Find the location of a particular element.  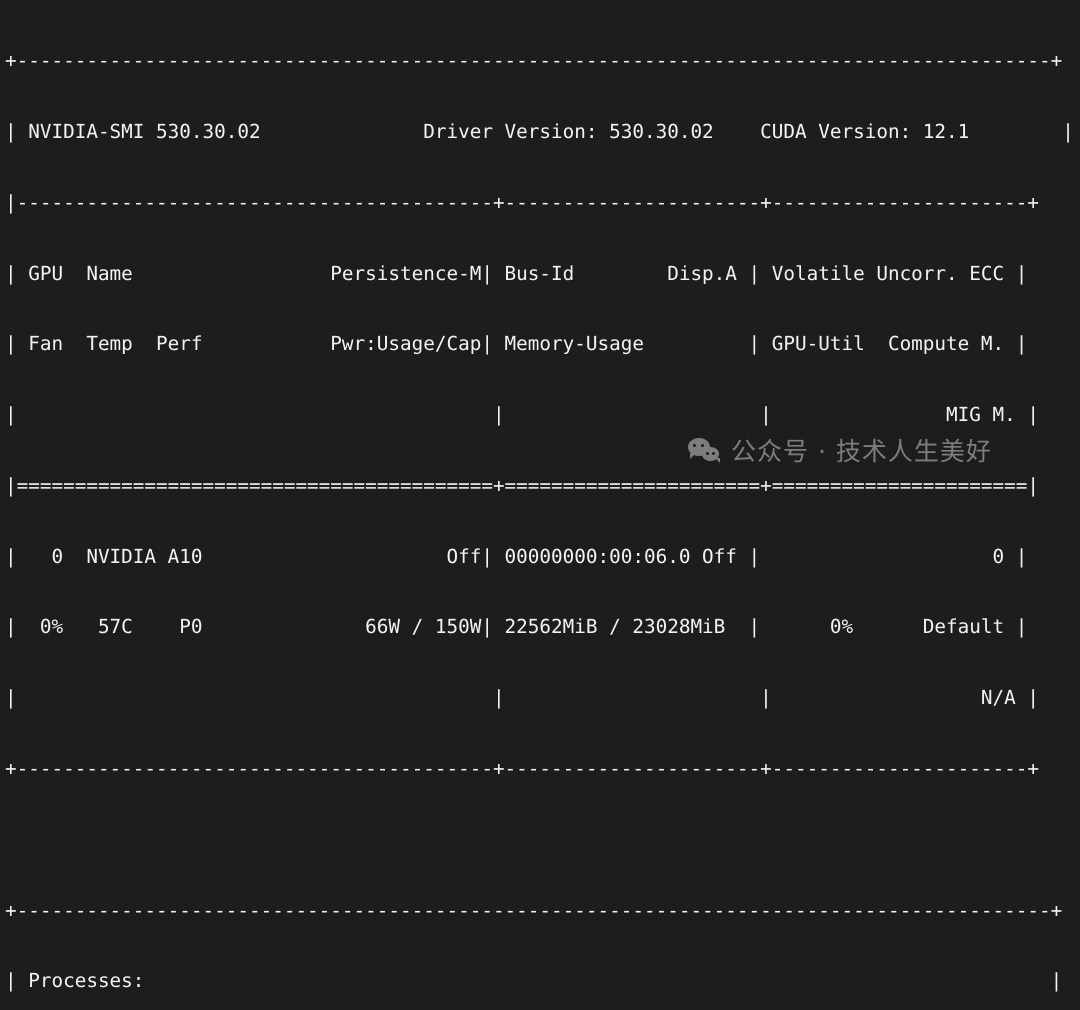

smi-line-spacer is located at coordinates (542, 840).